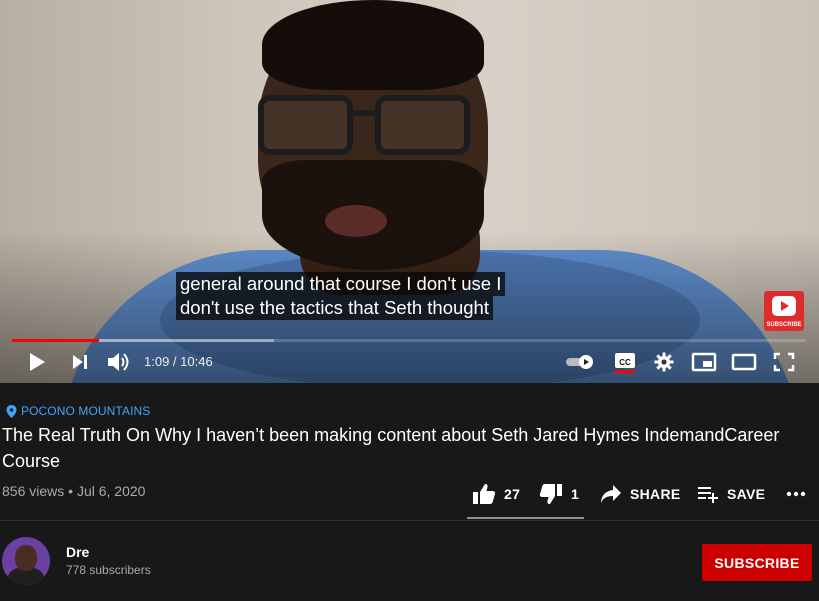 Image resolution: width=819 pixels, height=601 pixels. I want to click on progress-played, so click(56, 340).